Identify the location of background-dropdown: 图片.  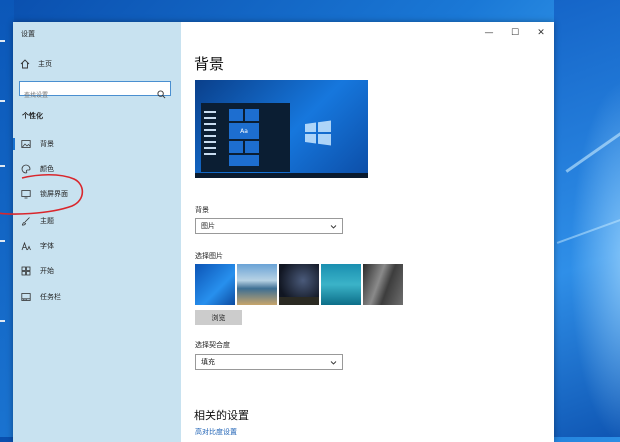
(269, 226).